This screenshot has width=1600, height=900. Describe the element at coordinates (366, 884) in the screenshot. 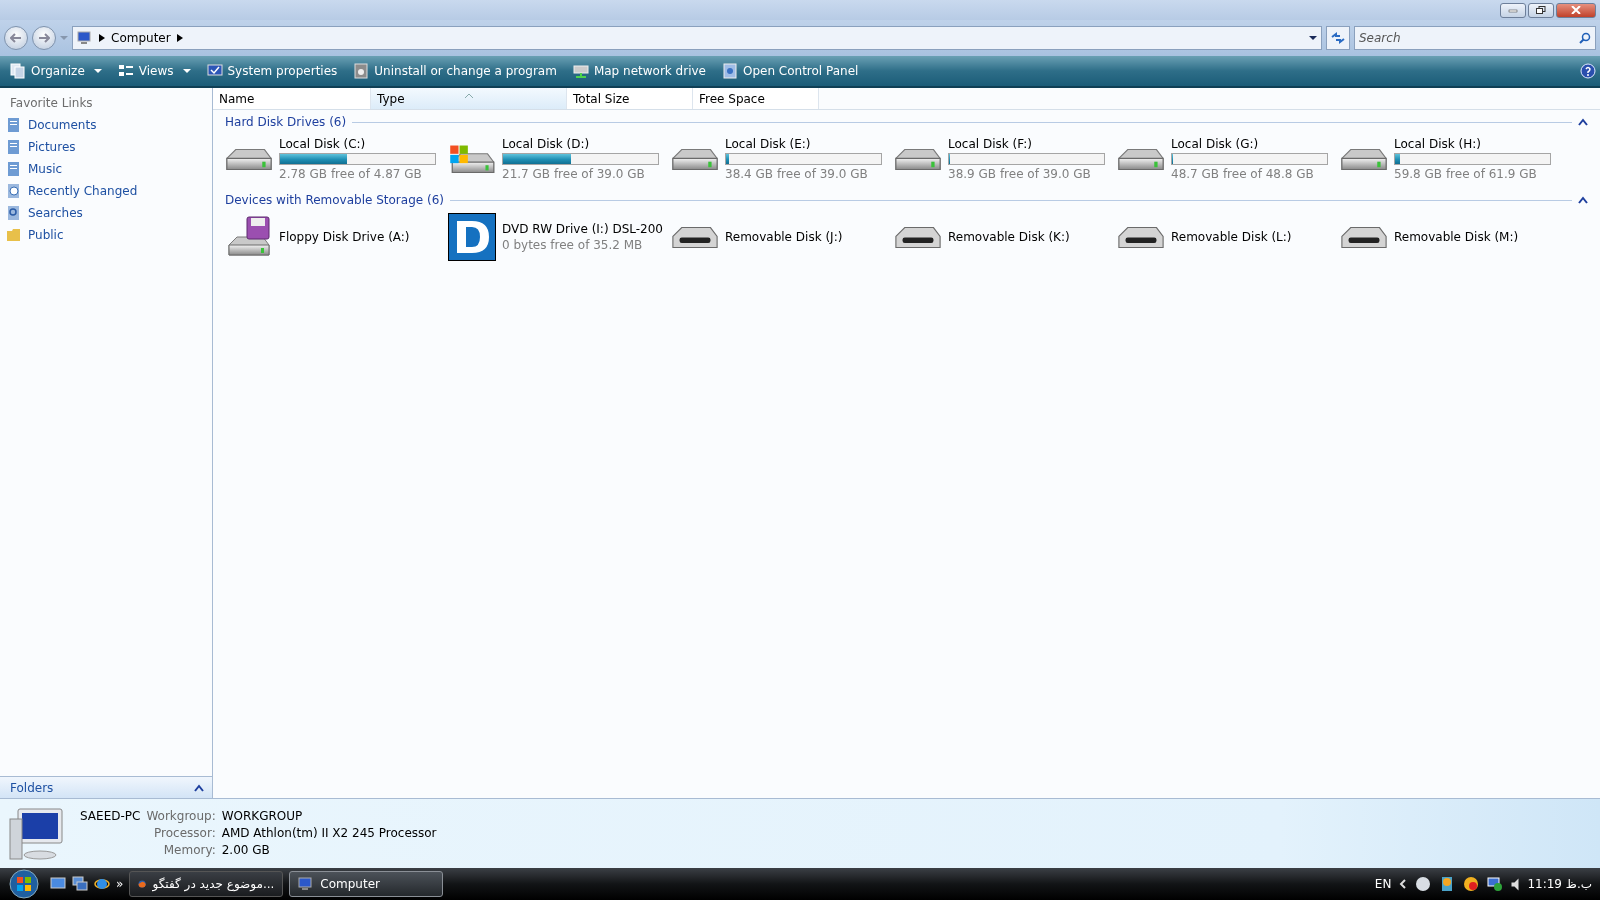

I see `taskbar-button: Computer` at that location.